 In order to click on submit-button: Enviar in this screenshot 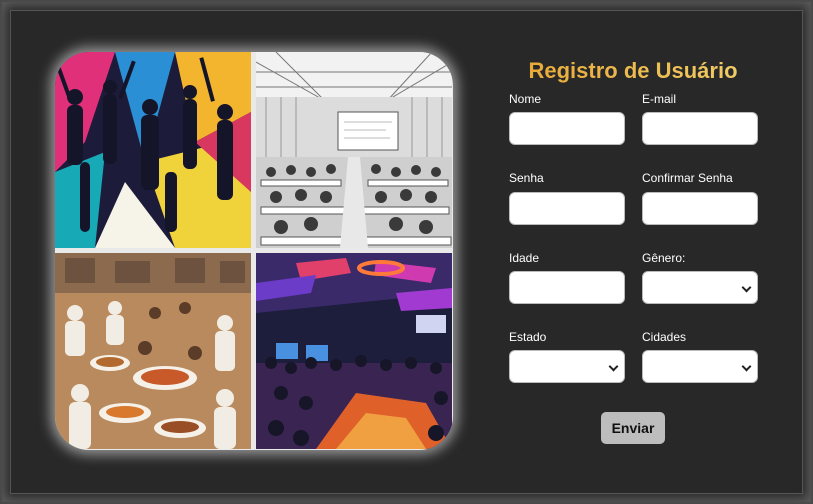, I will do `click(633, 428)`.